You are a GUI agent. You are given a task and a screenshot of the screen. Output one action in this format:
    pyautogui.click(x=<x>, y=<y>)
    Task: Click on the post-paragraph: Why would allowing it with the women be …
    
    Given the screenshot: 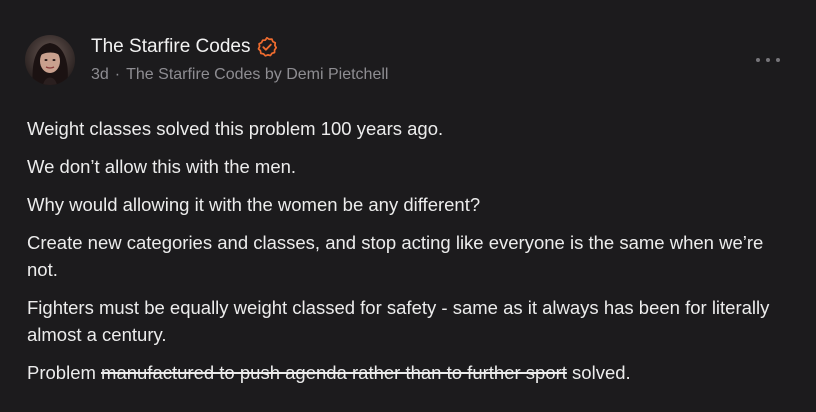 What is the action you would take?
    pyautogui.click(x=254, y=204)
    